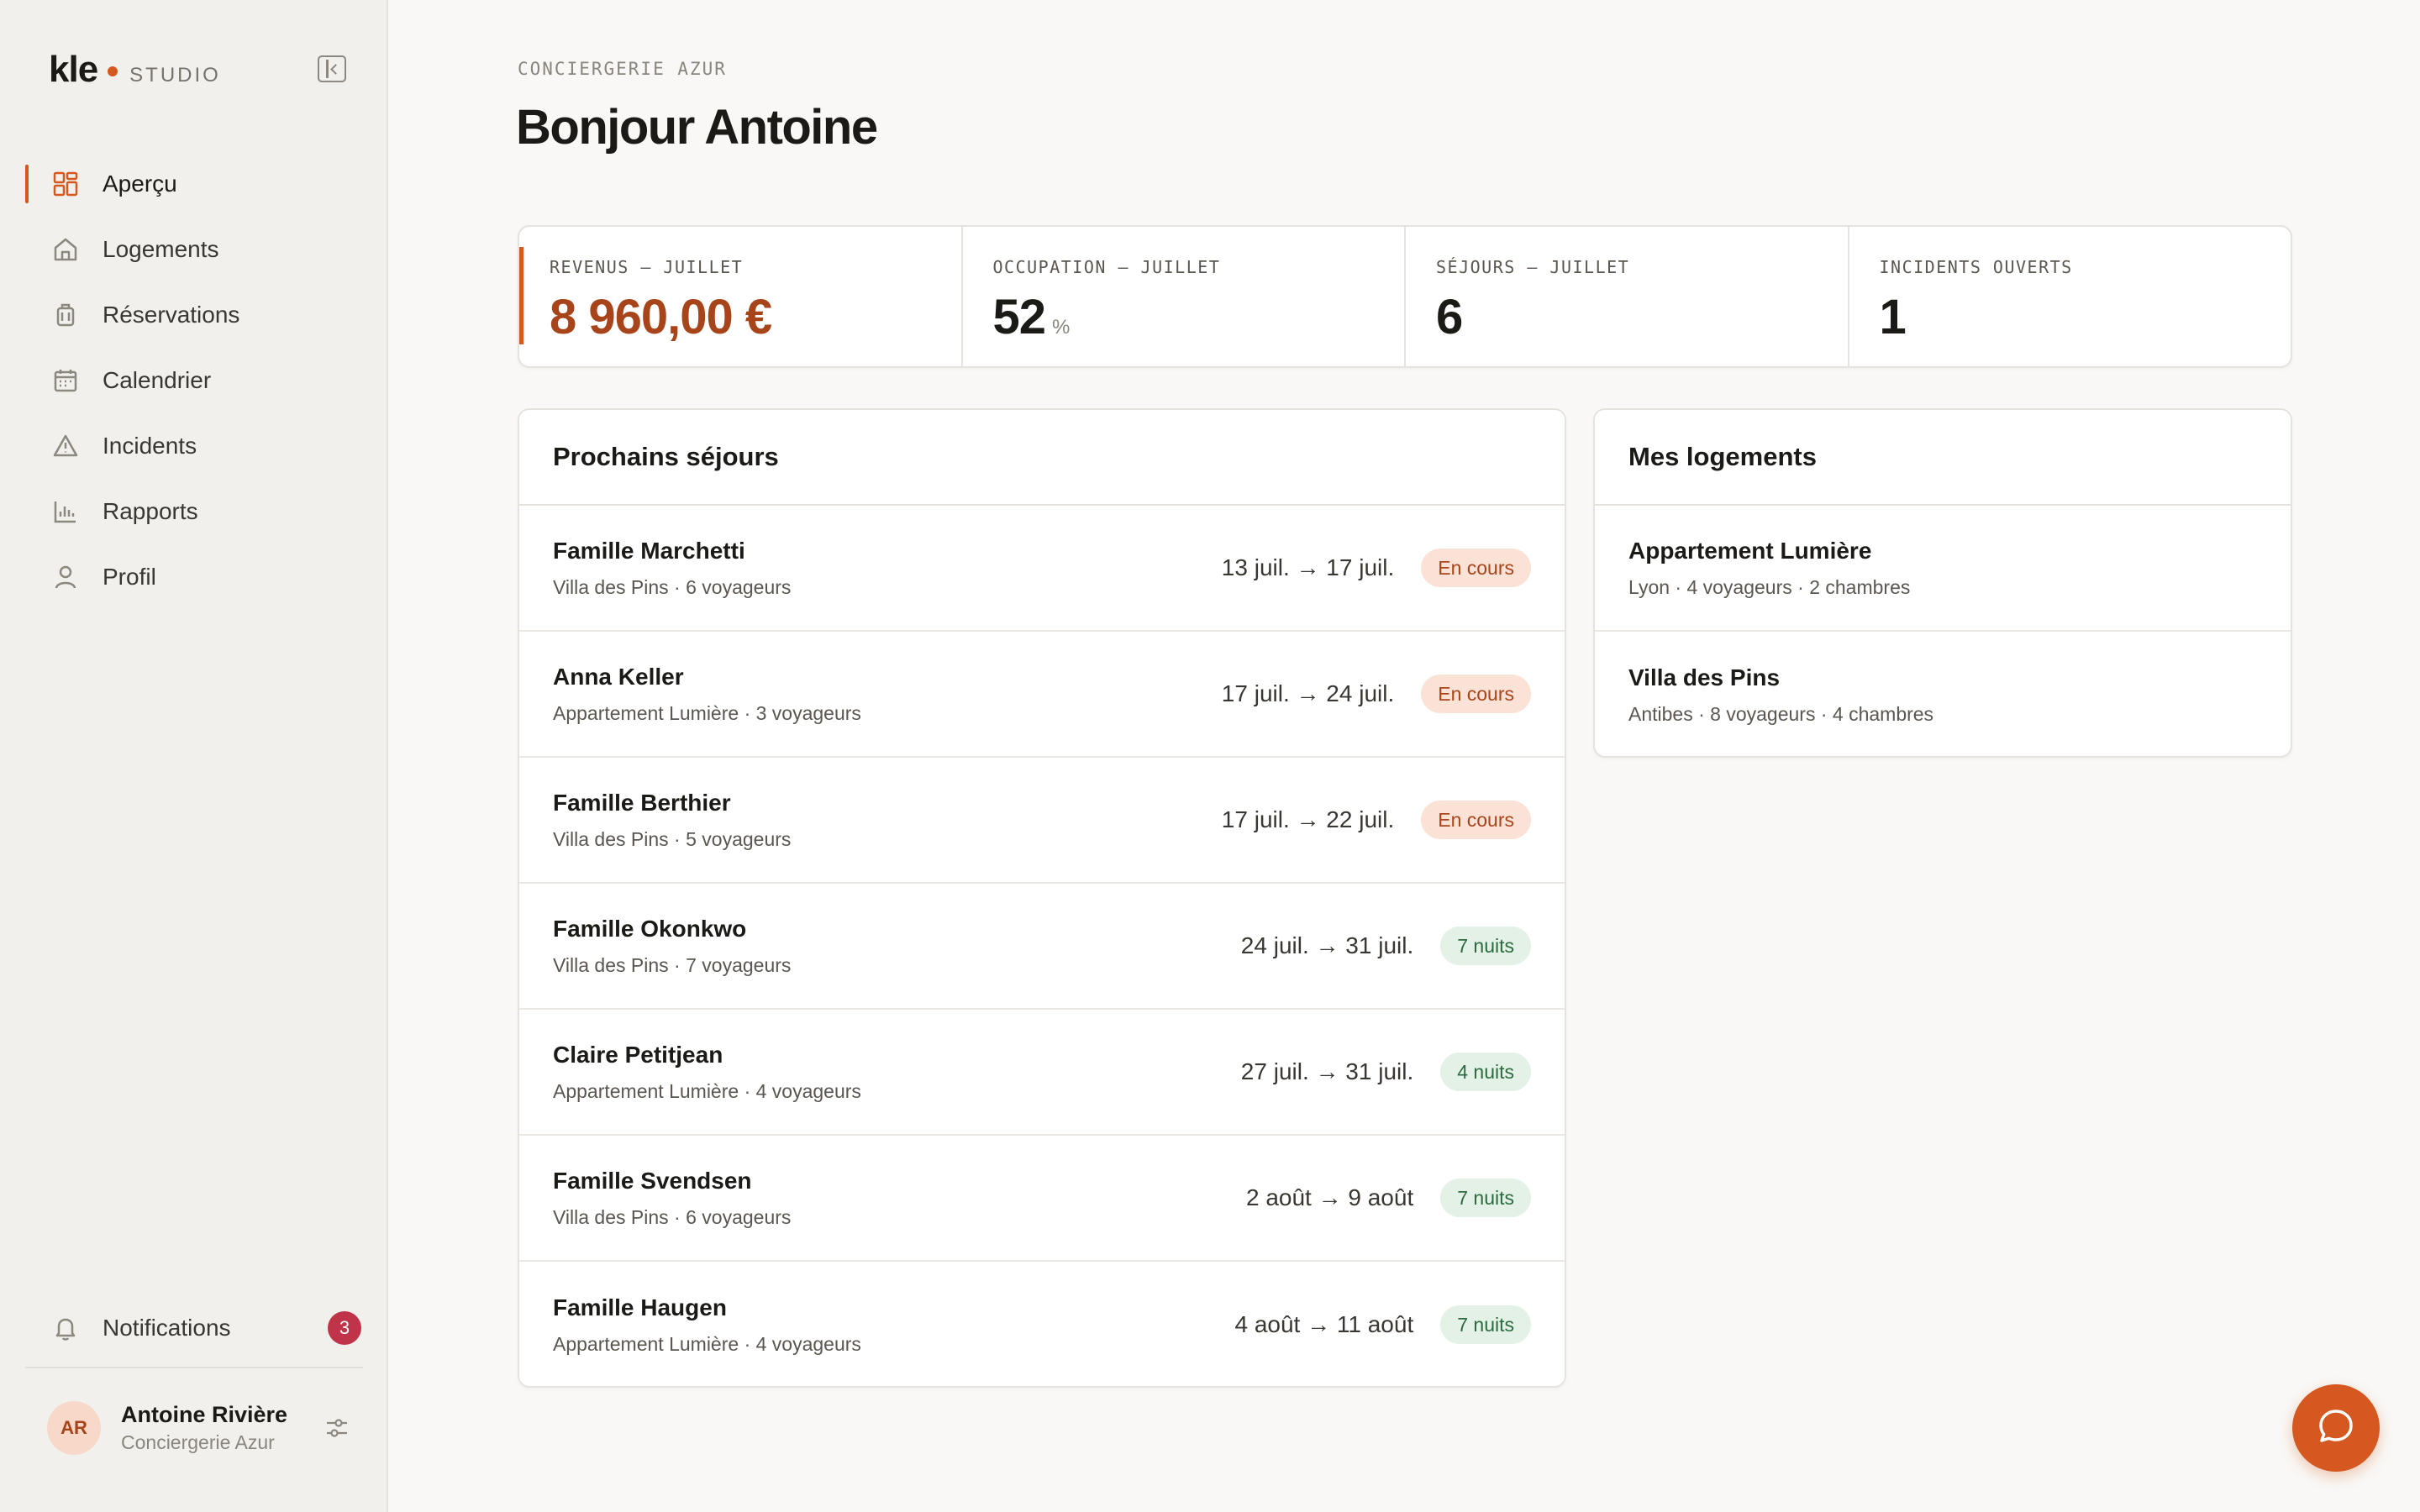  What do you see at coordinates (618, 676) in the screenshot?
I see `stay-guest: Anna Keller` at bounding box center [618, 676].